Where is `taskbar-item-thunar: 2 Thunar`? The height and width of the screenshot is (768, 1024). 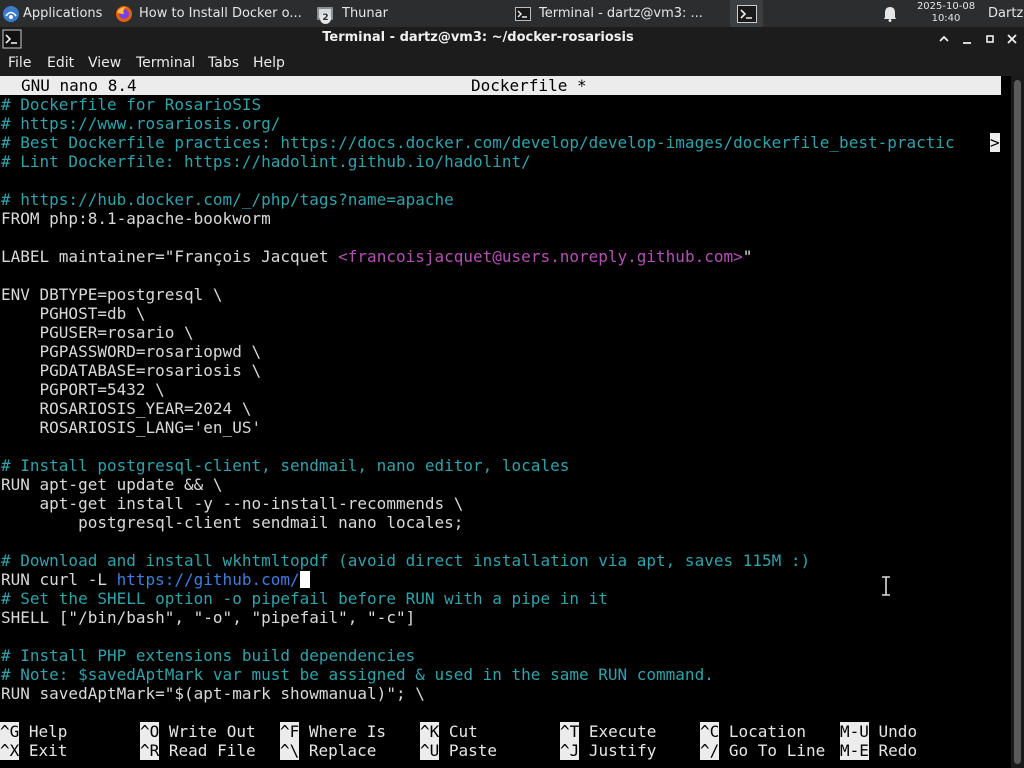
taskbar-item-thunar: 2 Thunar is located at coordinates (410, 13).